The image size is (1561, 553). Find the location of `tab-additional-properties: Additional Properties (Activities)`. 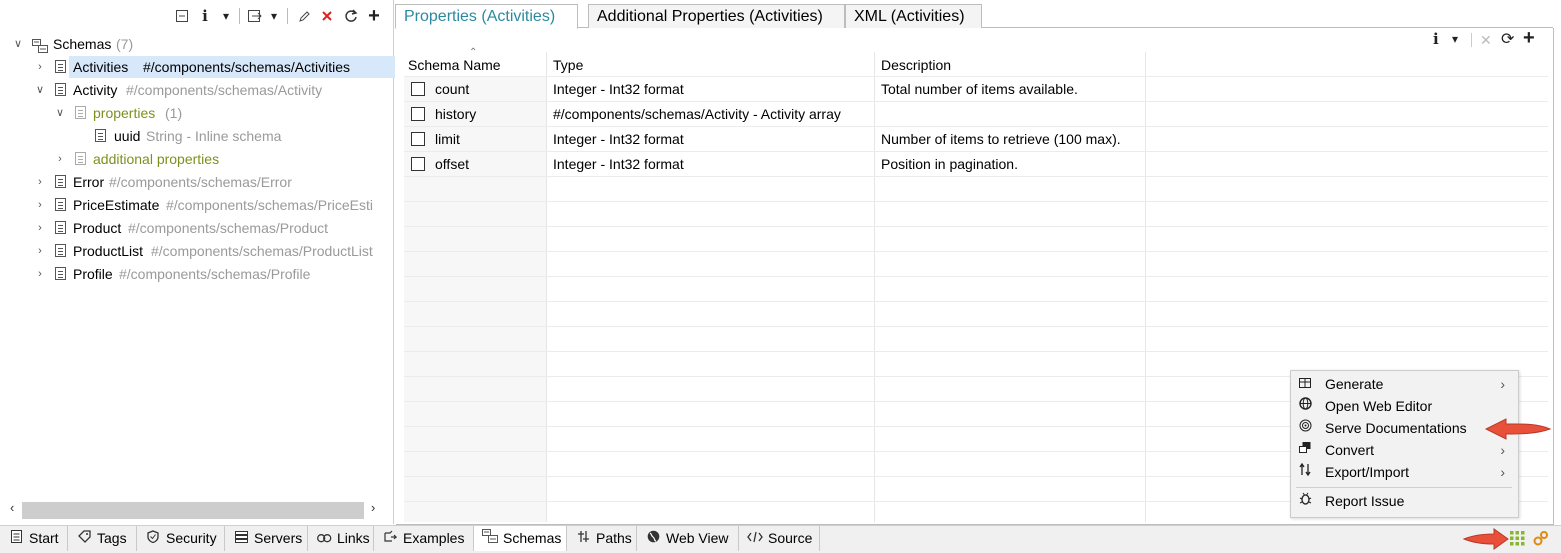

tab-additional-properties: Additional Properties (Activities) is located at coordinates (716, 16).